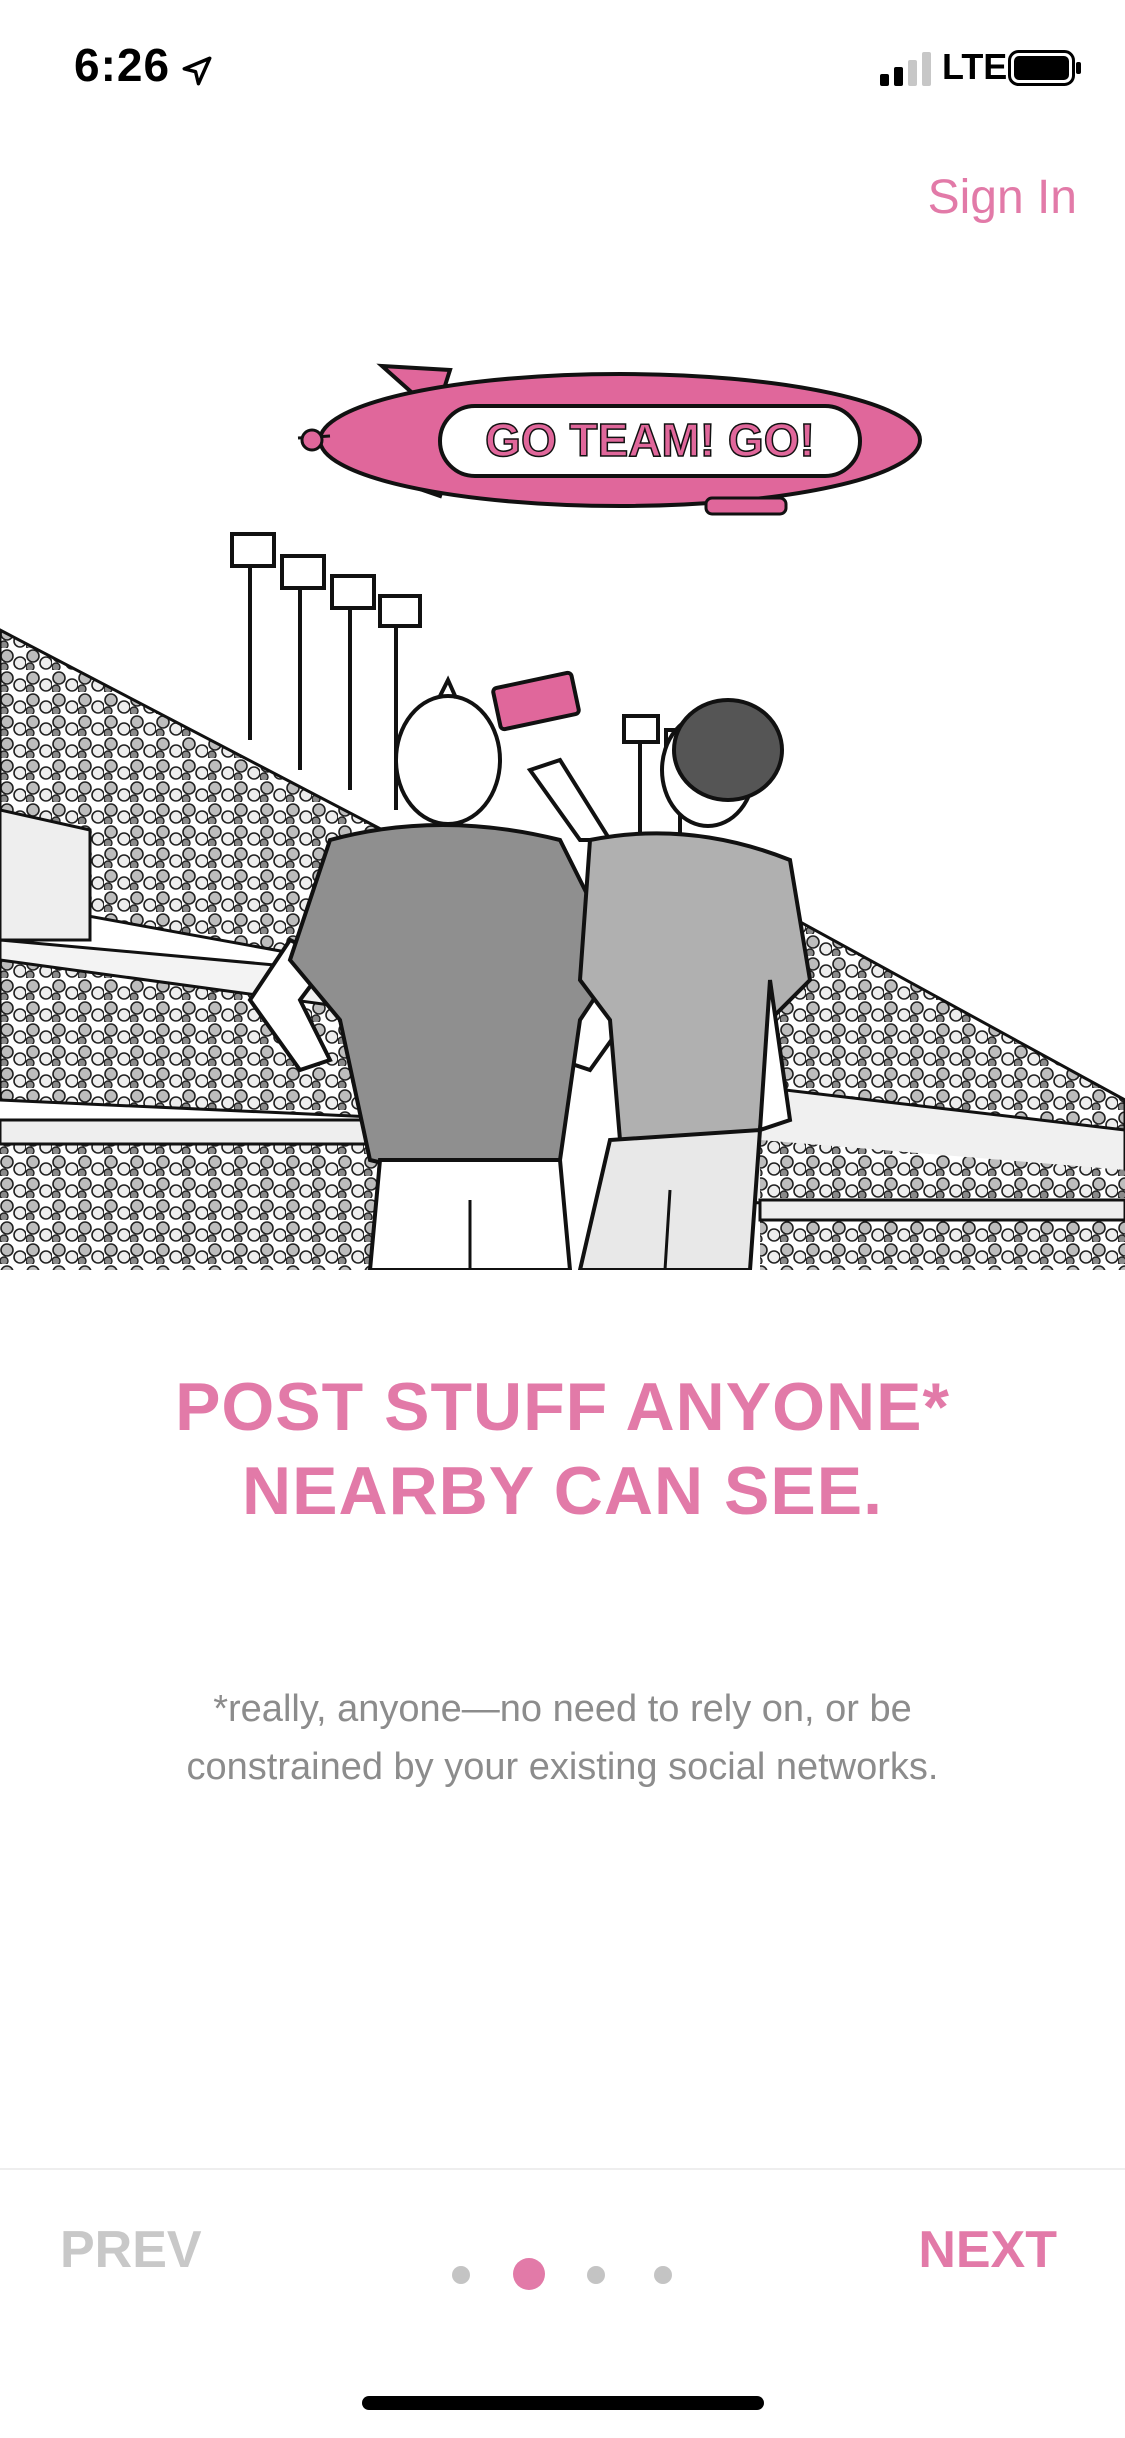 This screenshot has height=2438, width=1125. What do you see at coordinates (562, 1449) in the screenshot?
I see `headline: POST STUFF ANYONE* NEARBY CAN SEE.` at bounding box center [562, 1449].